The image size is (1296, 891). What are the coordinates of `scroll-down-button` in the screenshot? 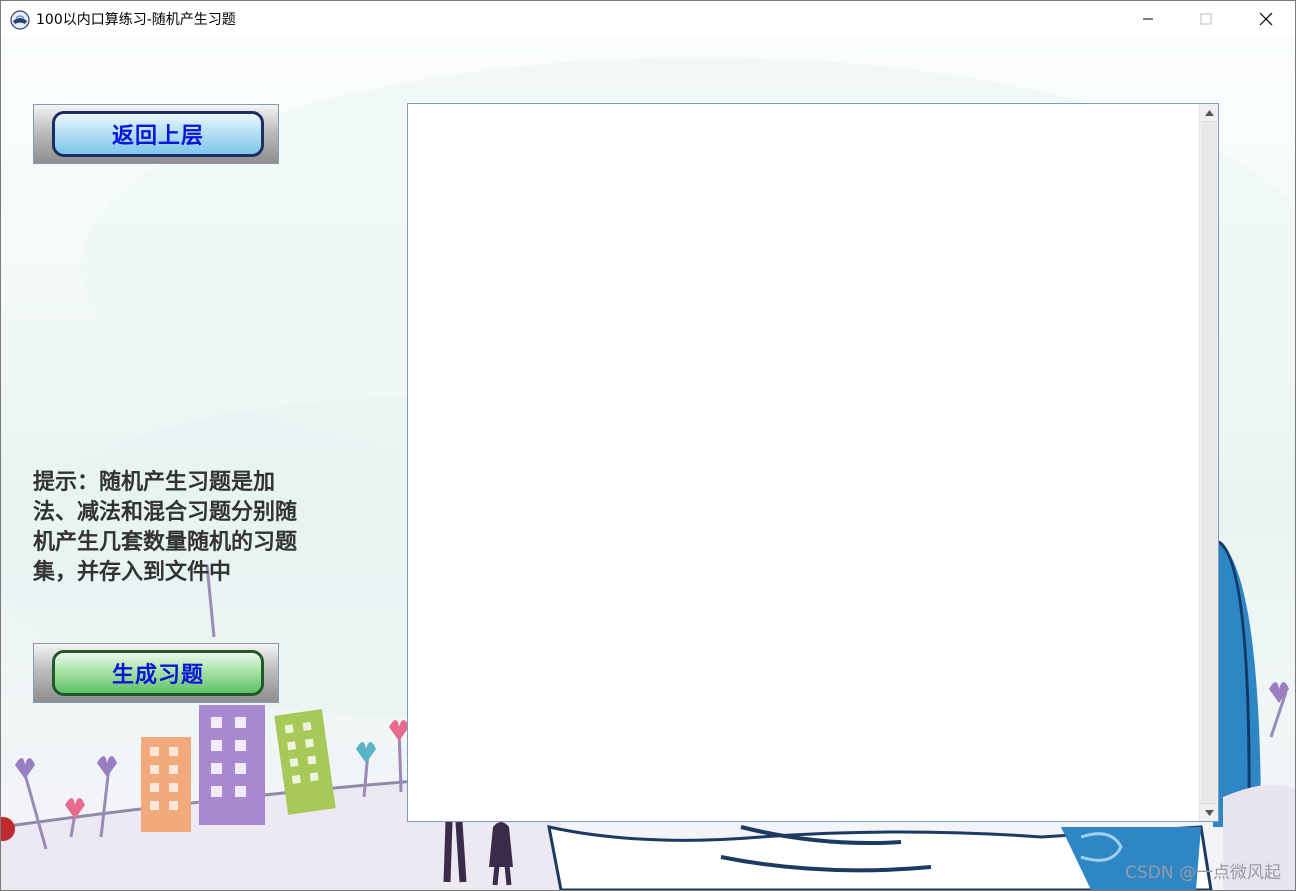 It's located at (1209, 812).